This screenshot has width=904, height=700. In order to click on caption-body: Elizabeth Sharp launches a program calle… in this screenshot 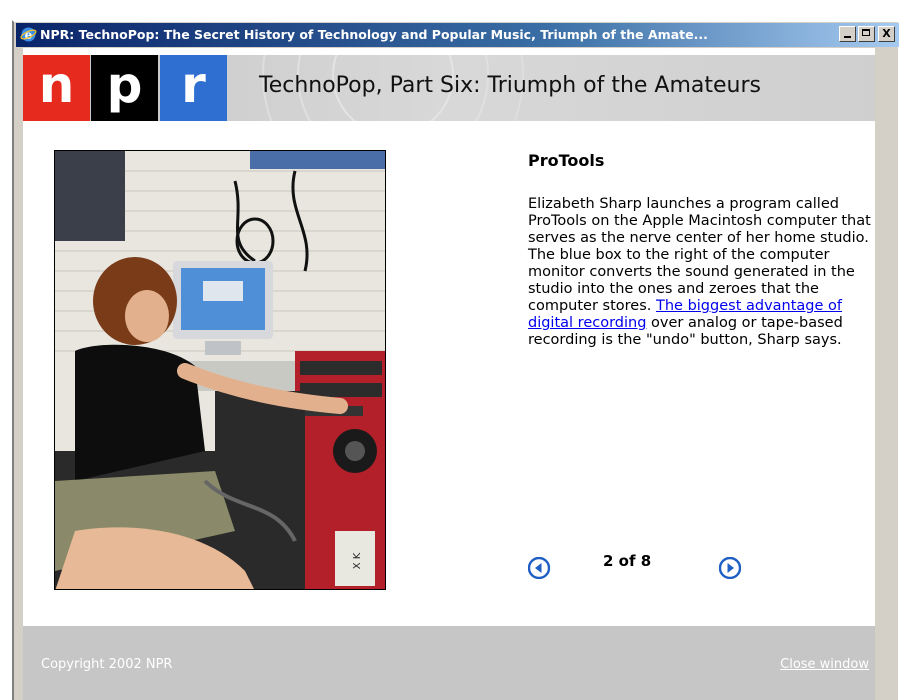, I will do `click(701, 272)`.